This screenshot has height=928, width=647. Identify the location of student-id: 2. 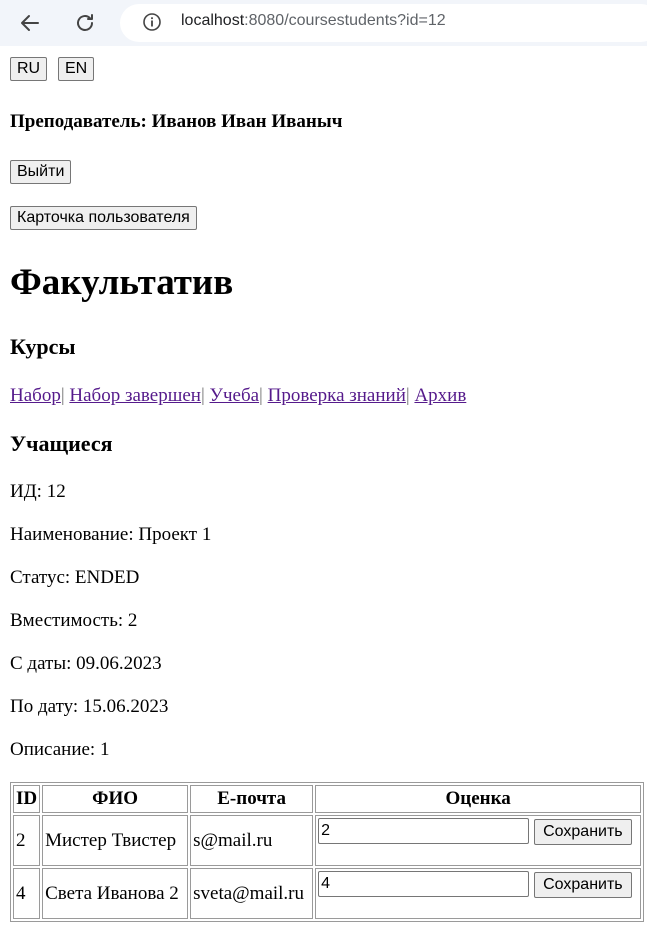
(27, 840).